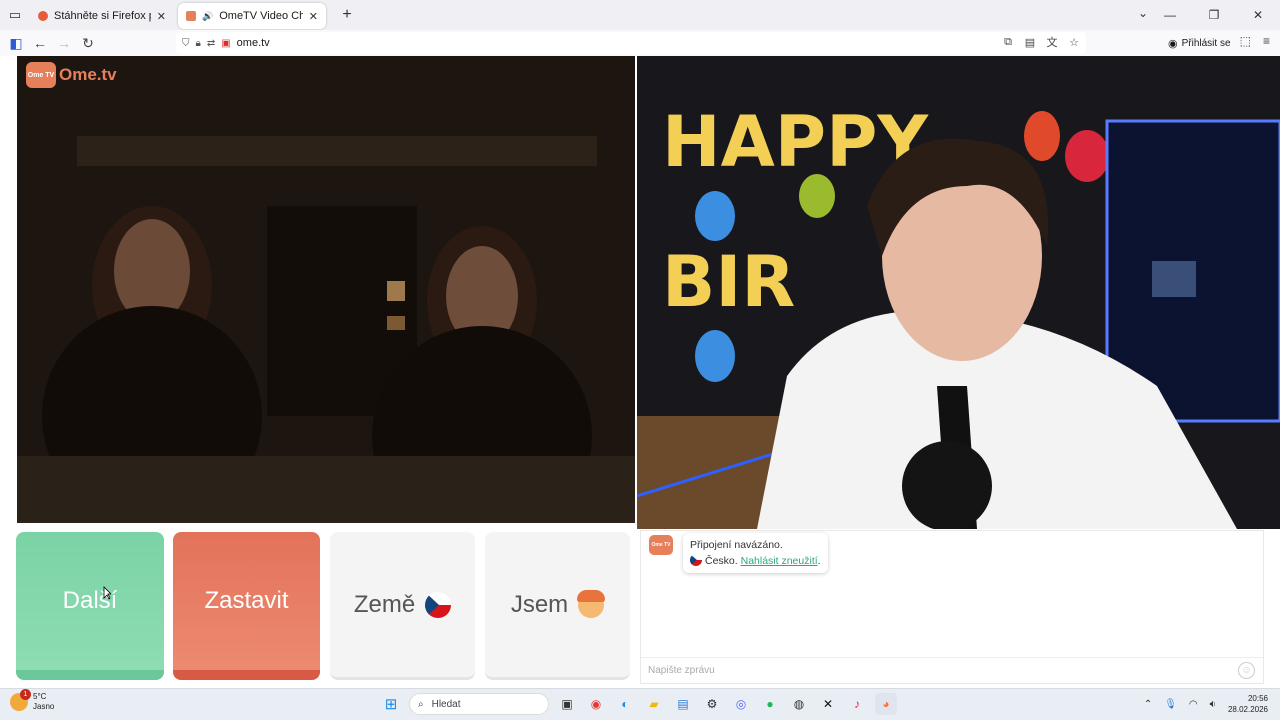 This screenshot has height=720, width=1280. Describe the element at coordinates (1247, 709) in the screenshot. I see `clock-date: 28.02.2026` at that location.